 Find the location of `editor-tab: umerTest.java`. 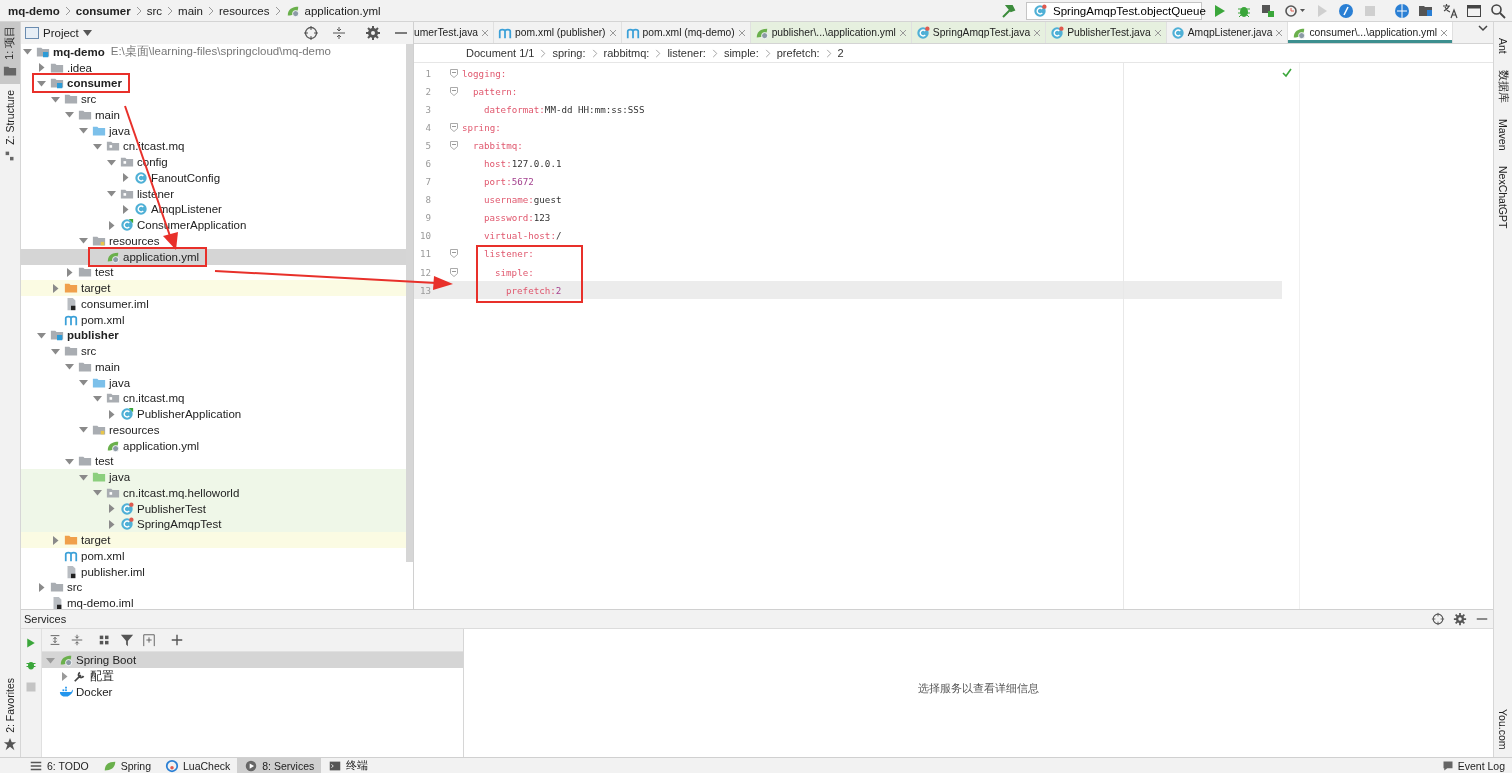

editor-tab: umerTest.java is located at coordinates (454, 32).